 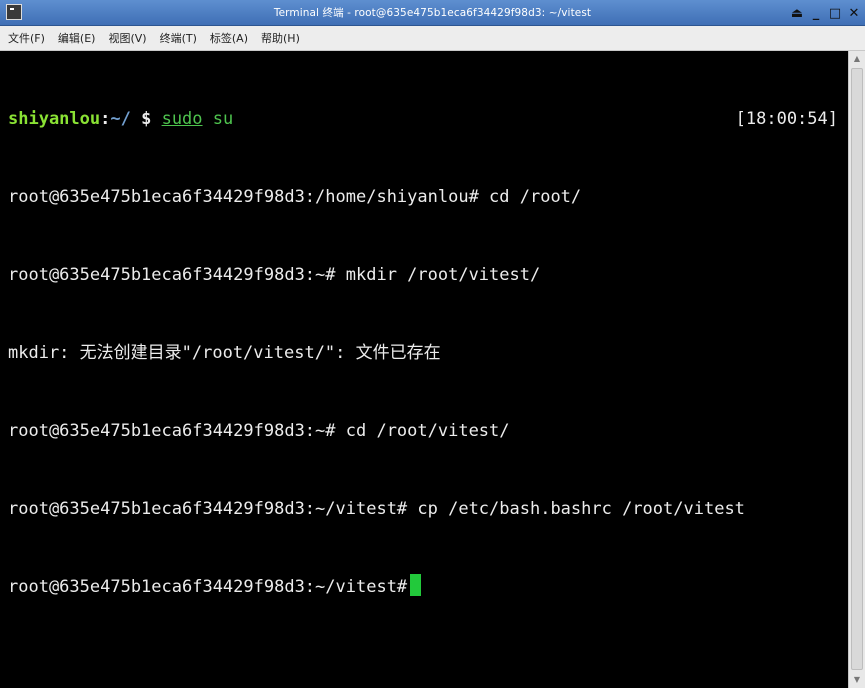 I want to click on terminal-line: mkdir: 无法创建目录"/root/vitest/": 文件已存在, so click(x=224, y=353).